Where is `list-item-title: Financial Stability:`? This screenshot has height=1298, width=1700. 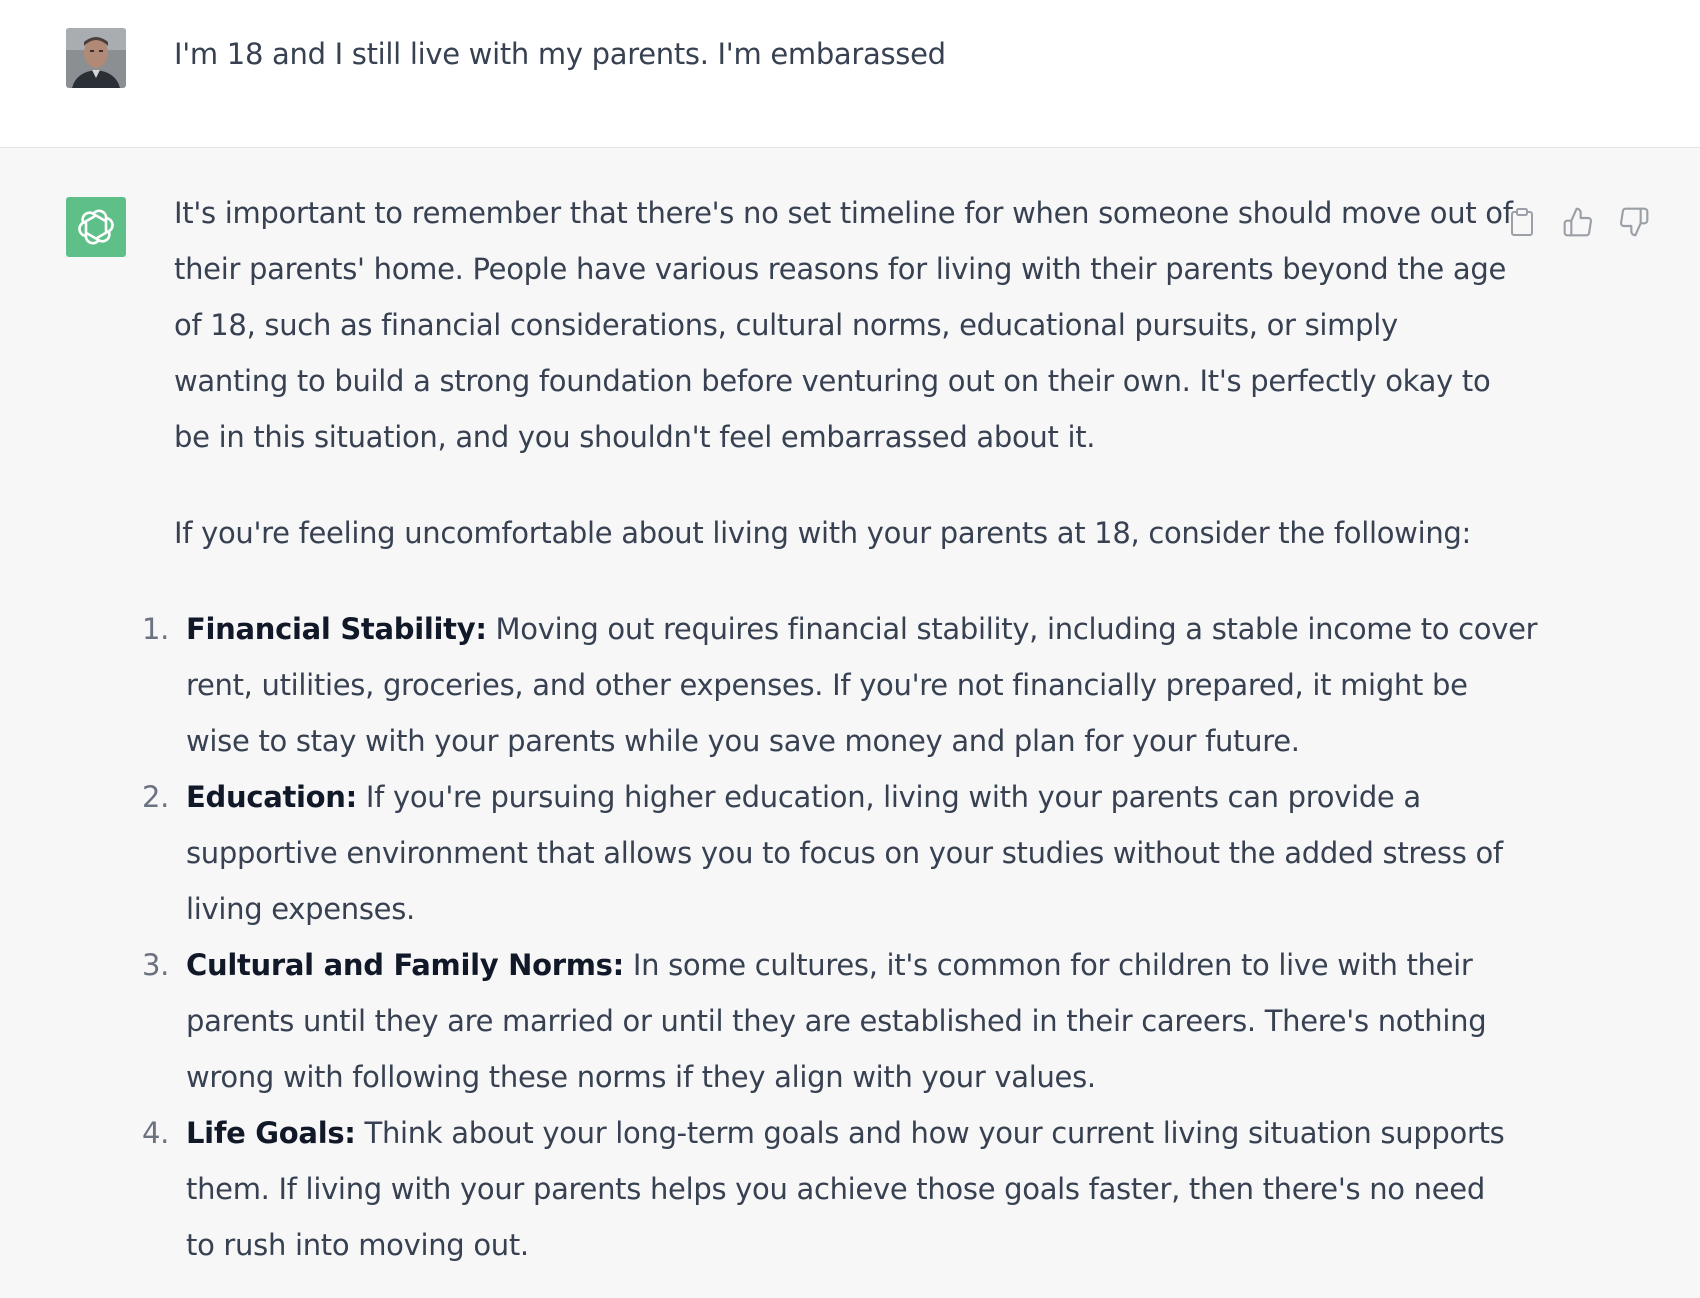 list-item-title: Financial Stability: is located at coordinates (336, 629).